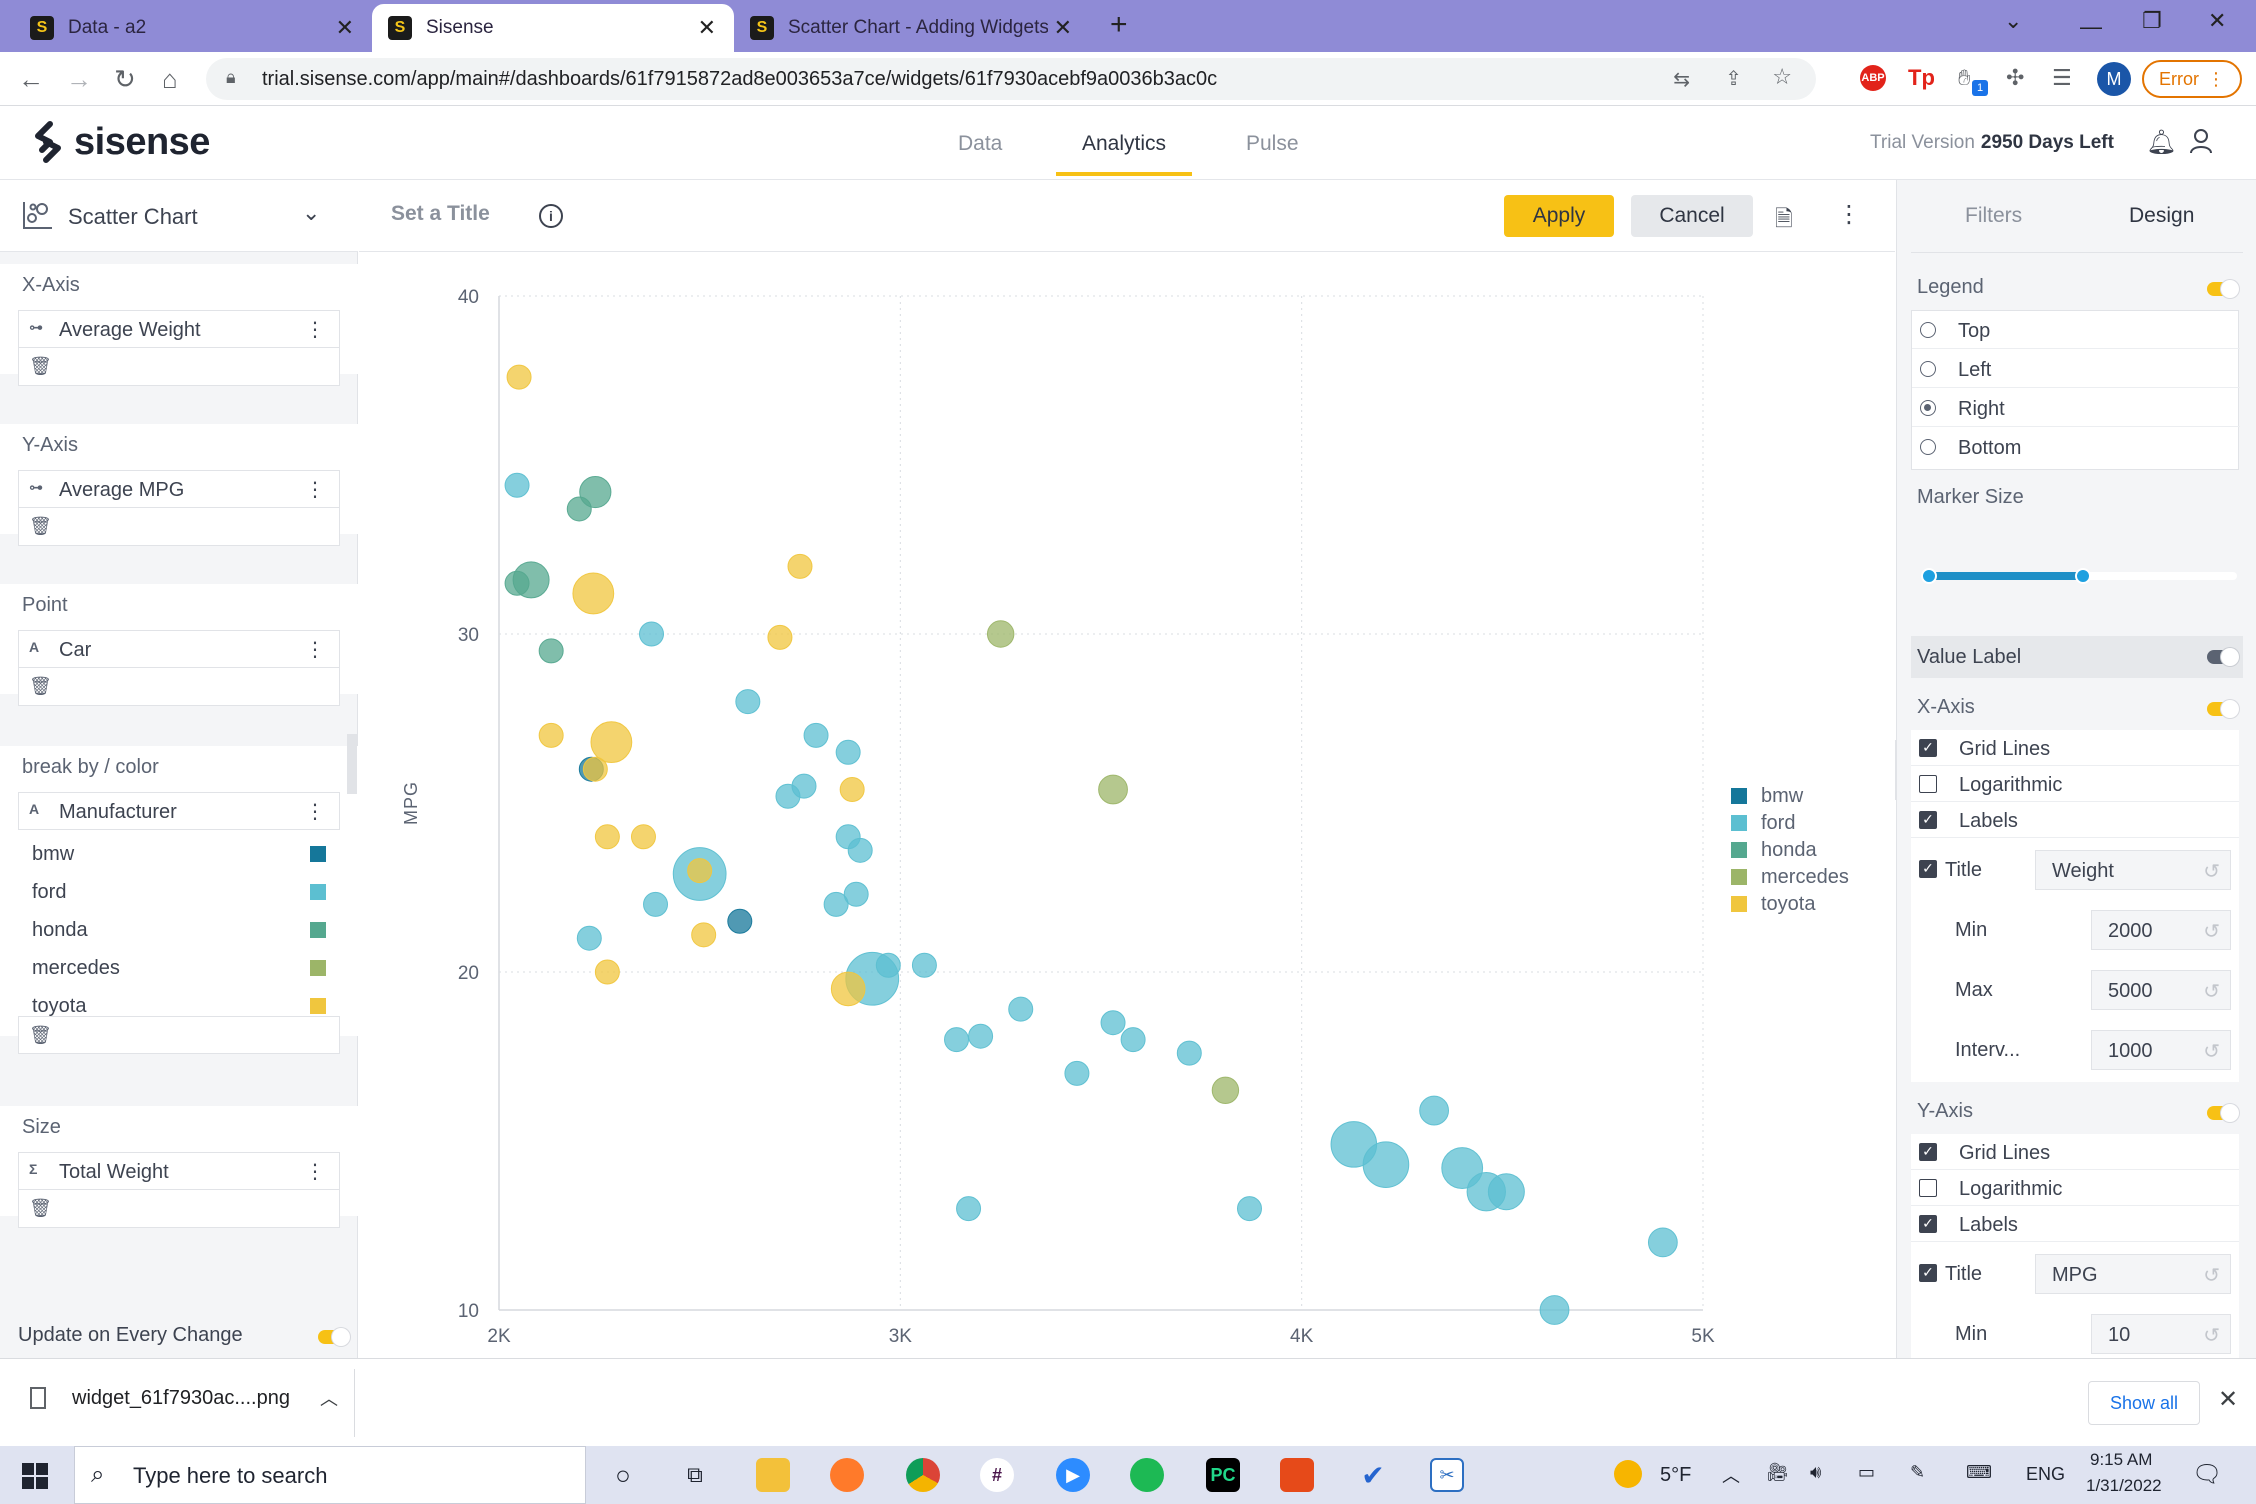 This screenshot has width=2256, height=1504. I want to click on value-label-toggle, so click(2223, 657).